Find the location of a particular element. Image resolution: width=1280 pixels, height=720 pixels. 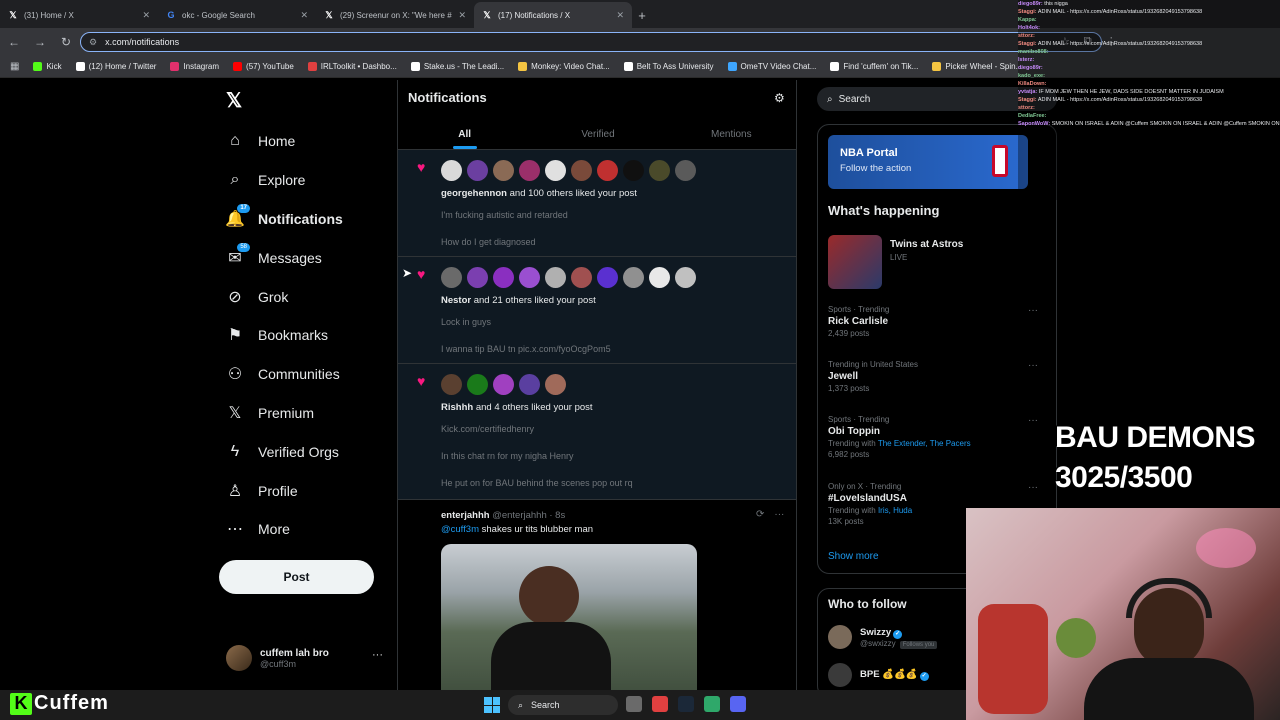

bookmark-item: Kick is located at coordinates (47, 66).